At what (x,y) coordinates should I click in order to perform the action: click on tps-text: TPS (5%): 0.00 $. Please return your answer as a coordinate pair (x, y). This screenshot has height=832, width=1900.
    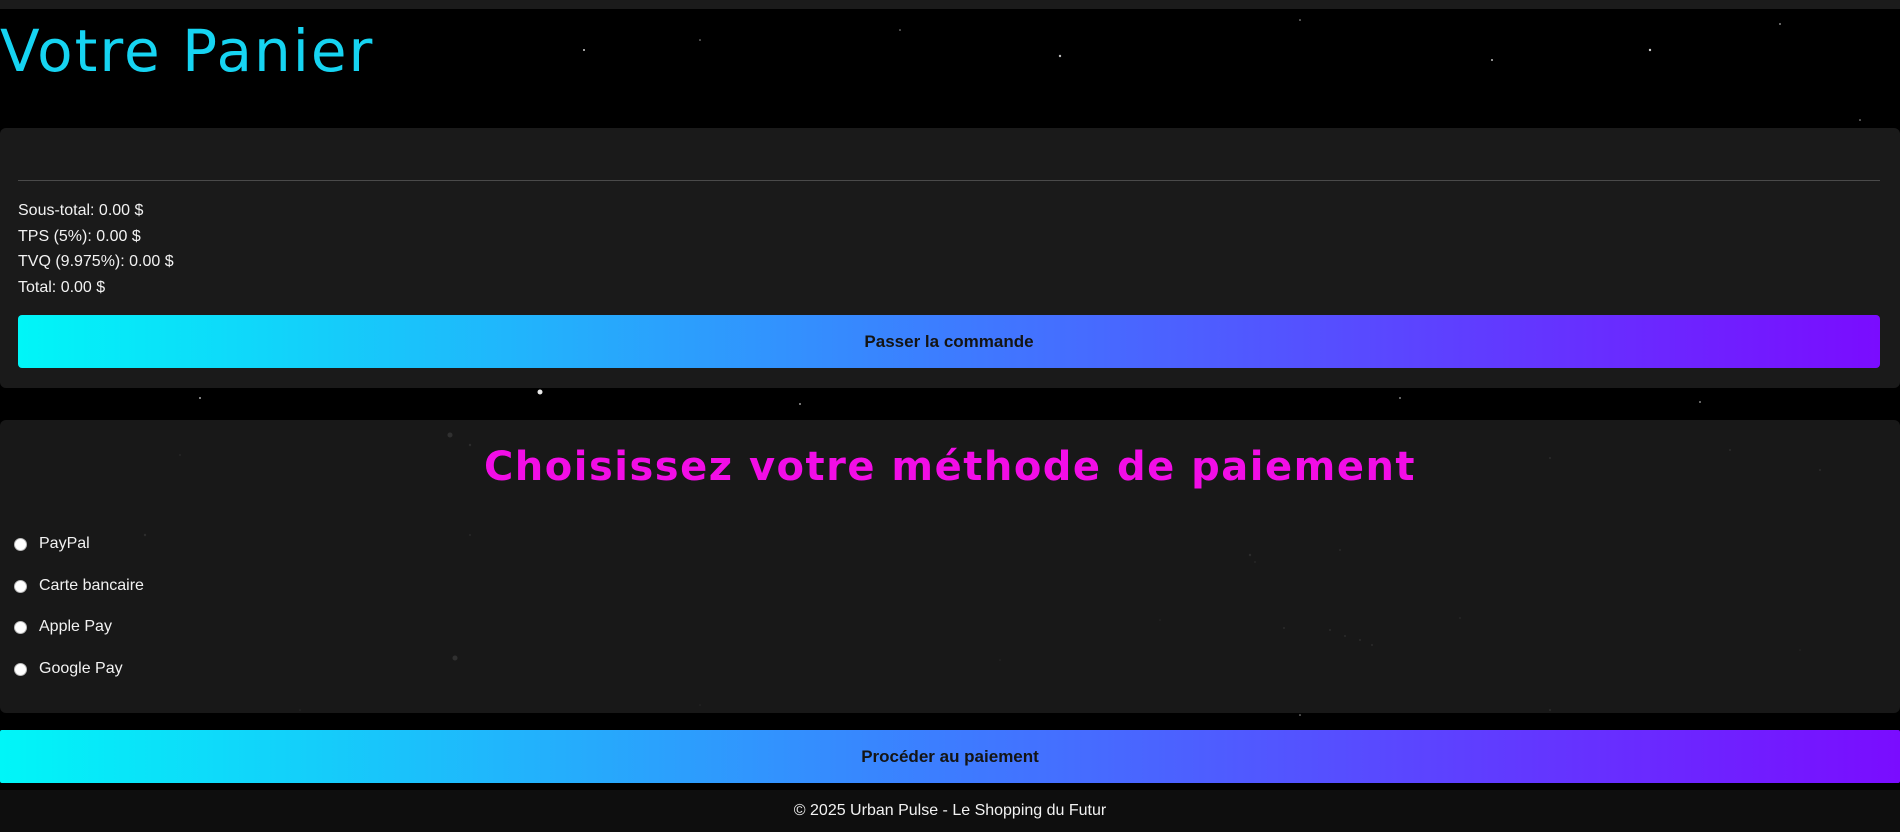
    Looking at the image, I should click on (79, 236).